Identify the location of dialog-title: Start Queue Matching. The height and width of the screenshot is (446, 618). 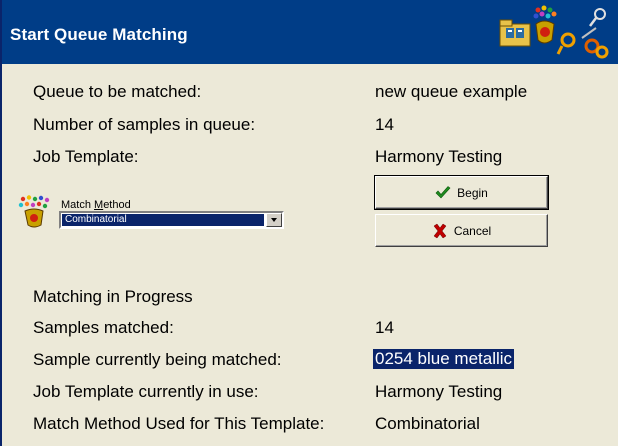
(99, 34).